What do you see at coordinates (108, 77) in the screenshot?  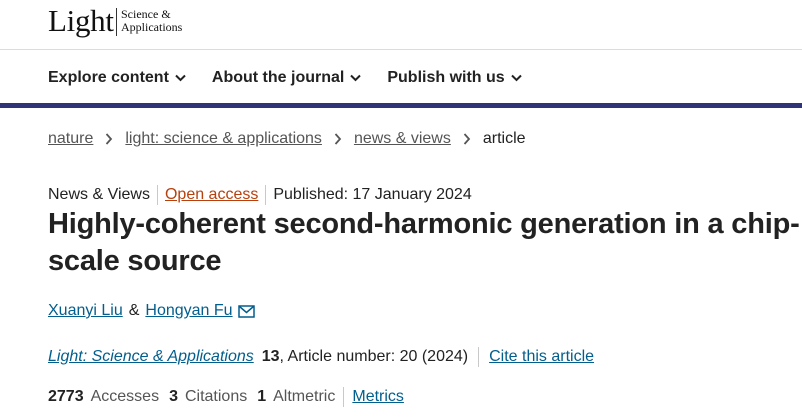 I see `nav-label: Explore content` at bounding box center [108, 77].